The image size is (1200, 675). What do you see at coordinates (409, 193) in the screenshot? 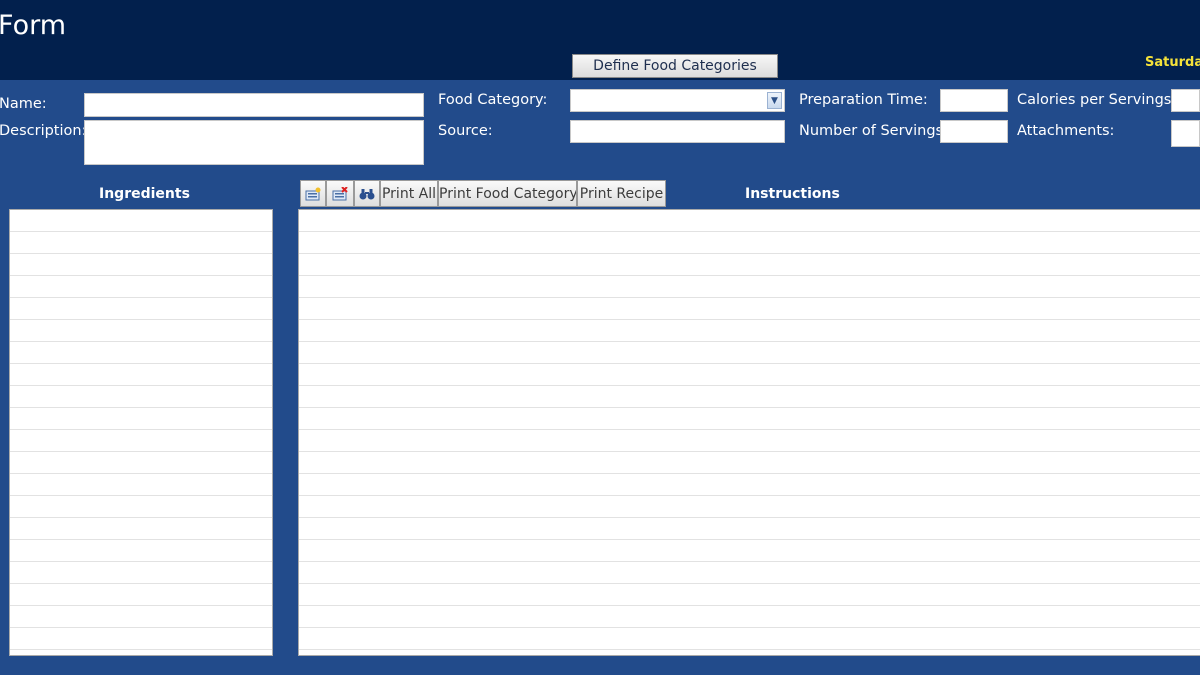
I see `print-all-button: Print All` at bounding box center [409, 193].